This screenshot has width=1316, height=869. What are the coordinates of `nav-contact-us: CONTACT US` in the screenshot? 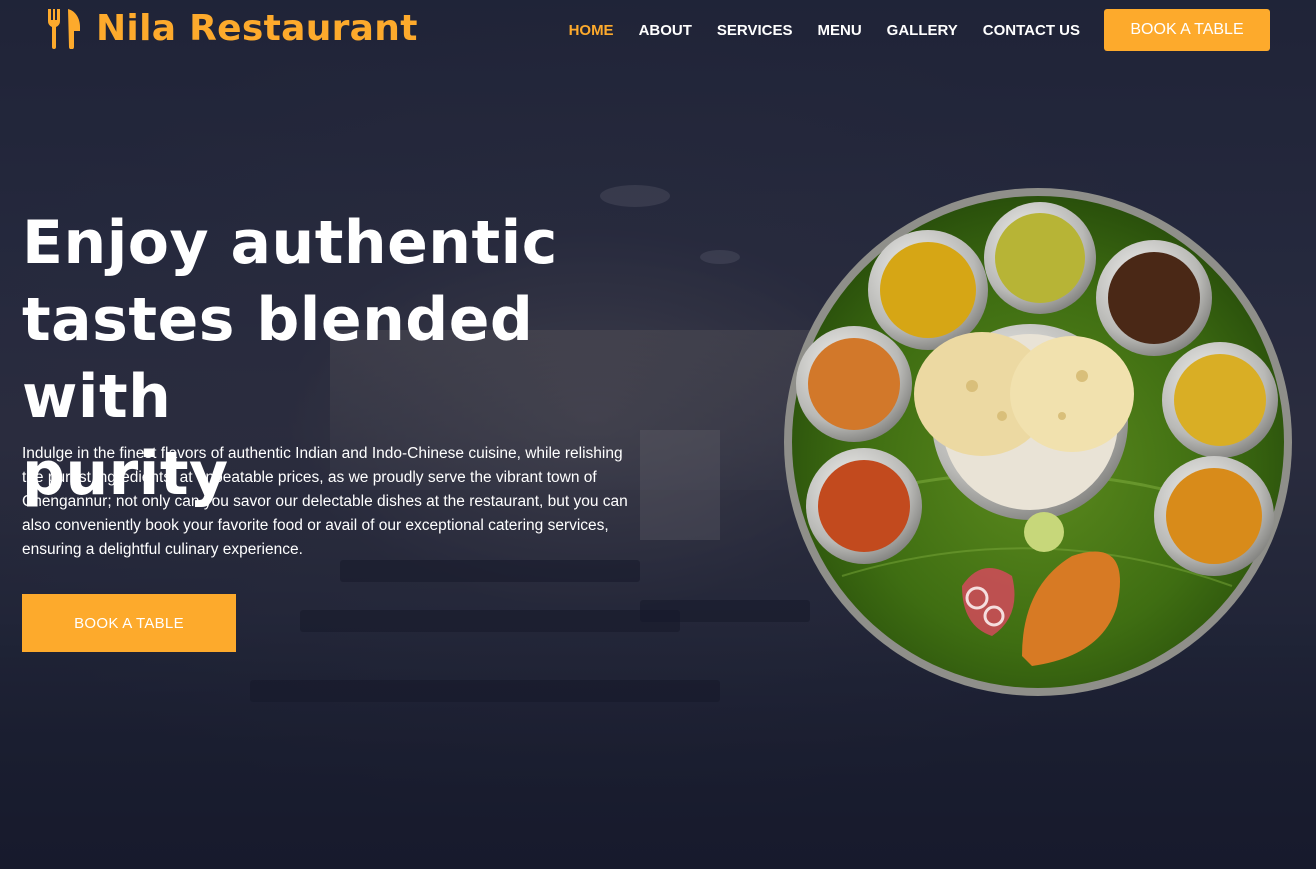 It's located at (1031, 30).